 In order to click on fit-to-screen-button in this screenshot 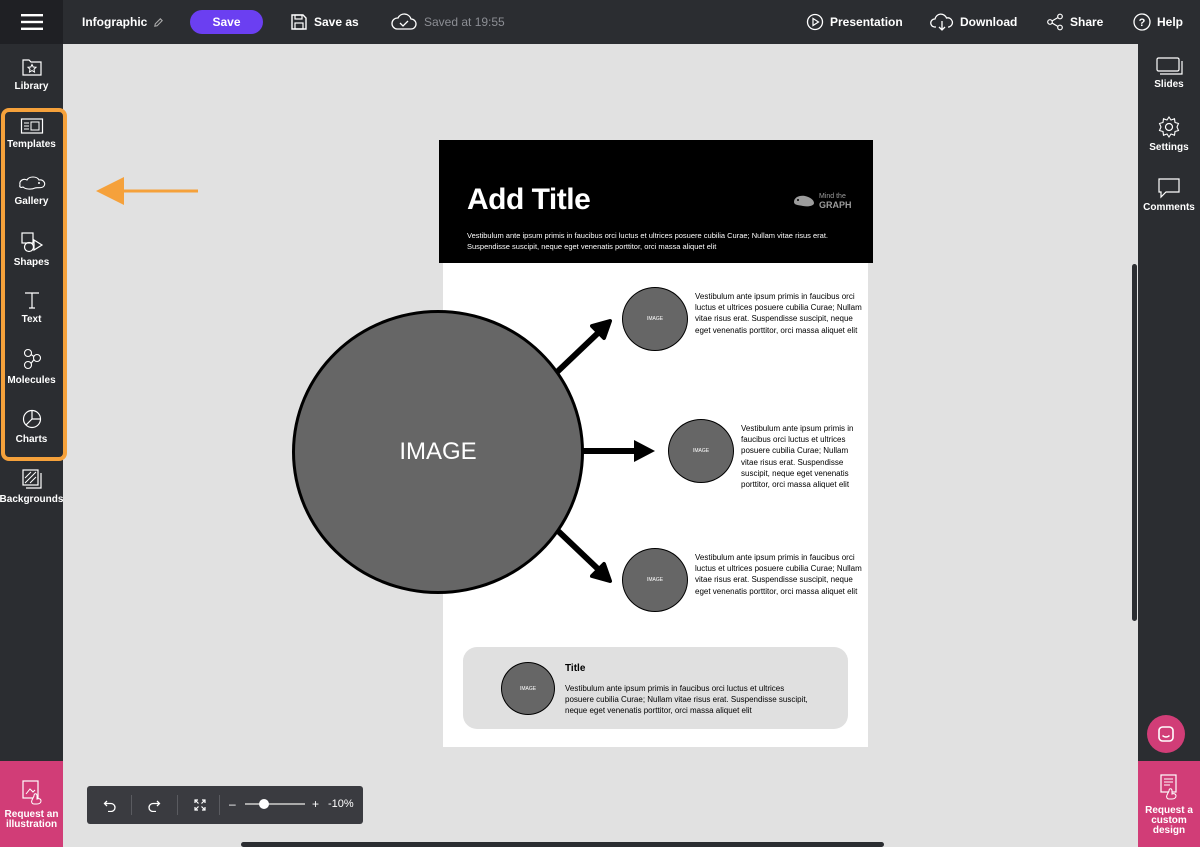, I will do `click(200, 805)`.